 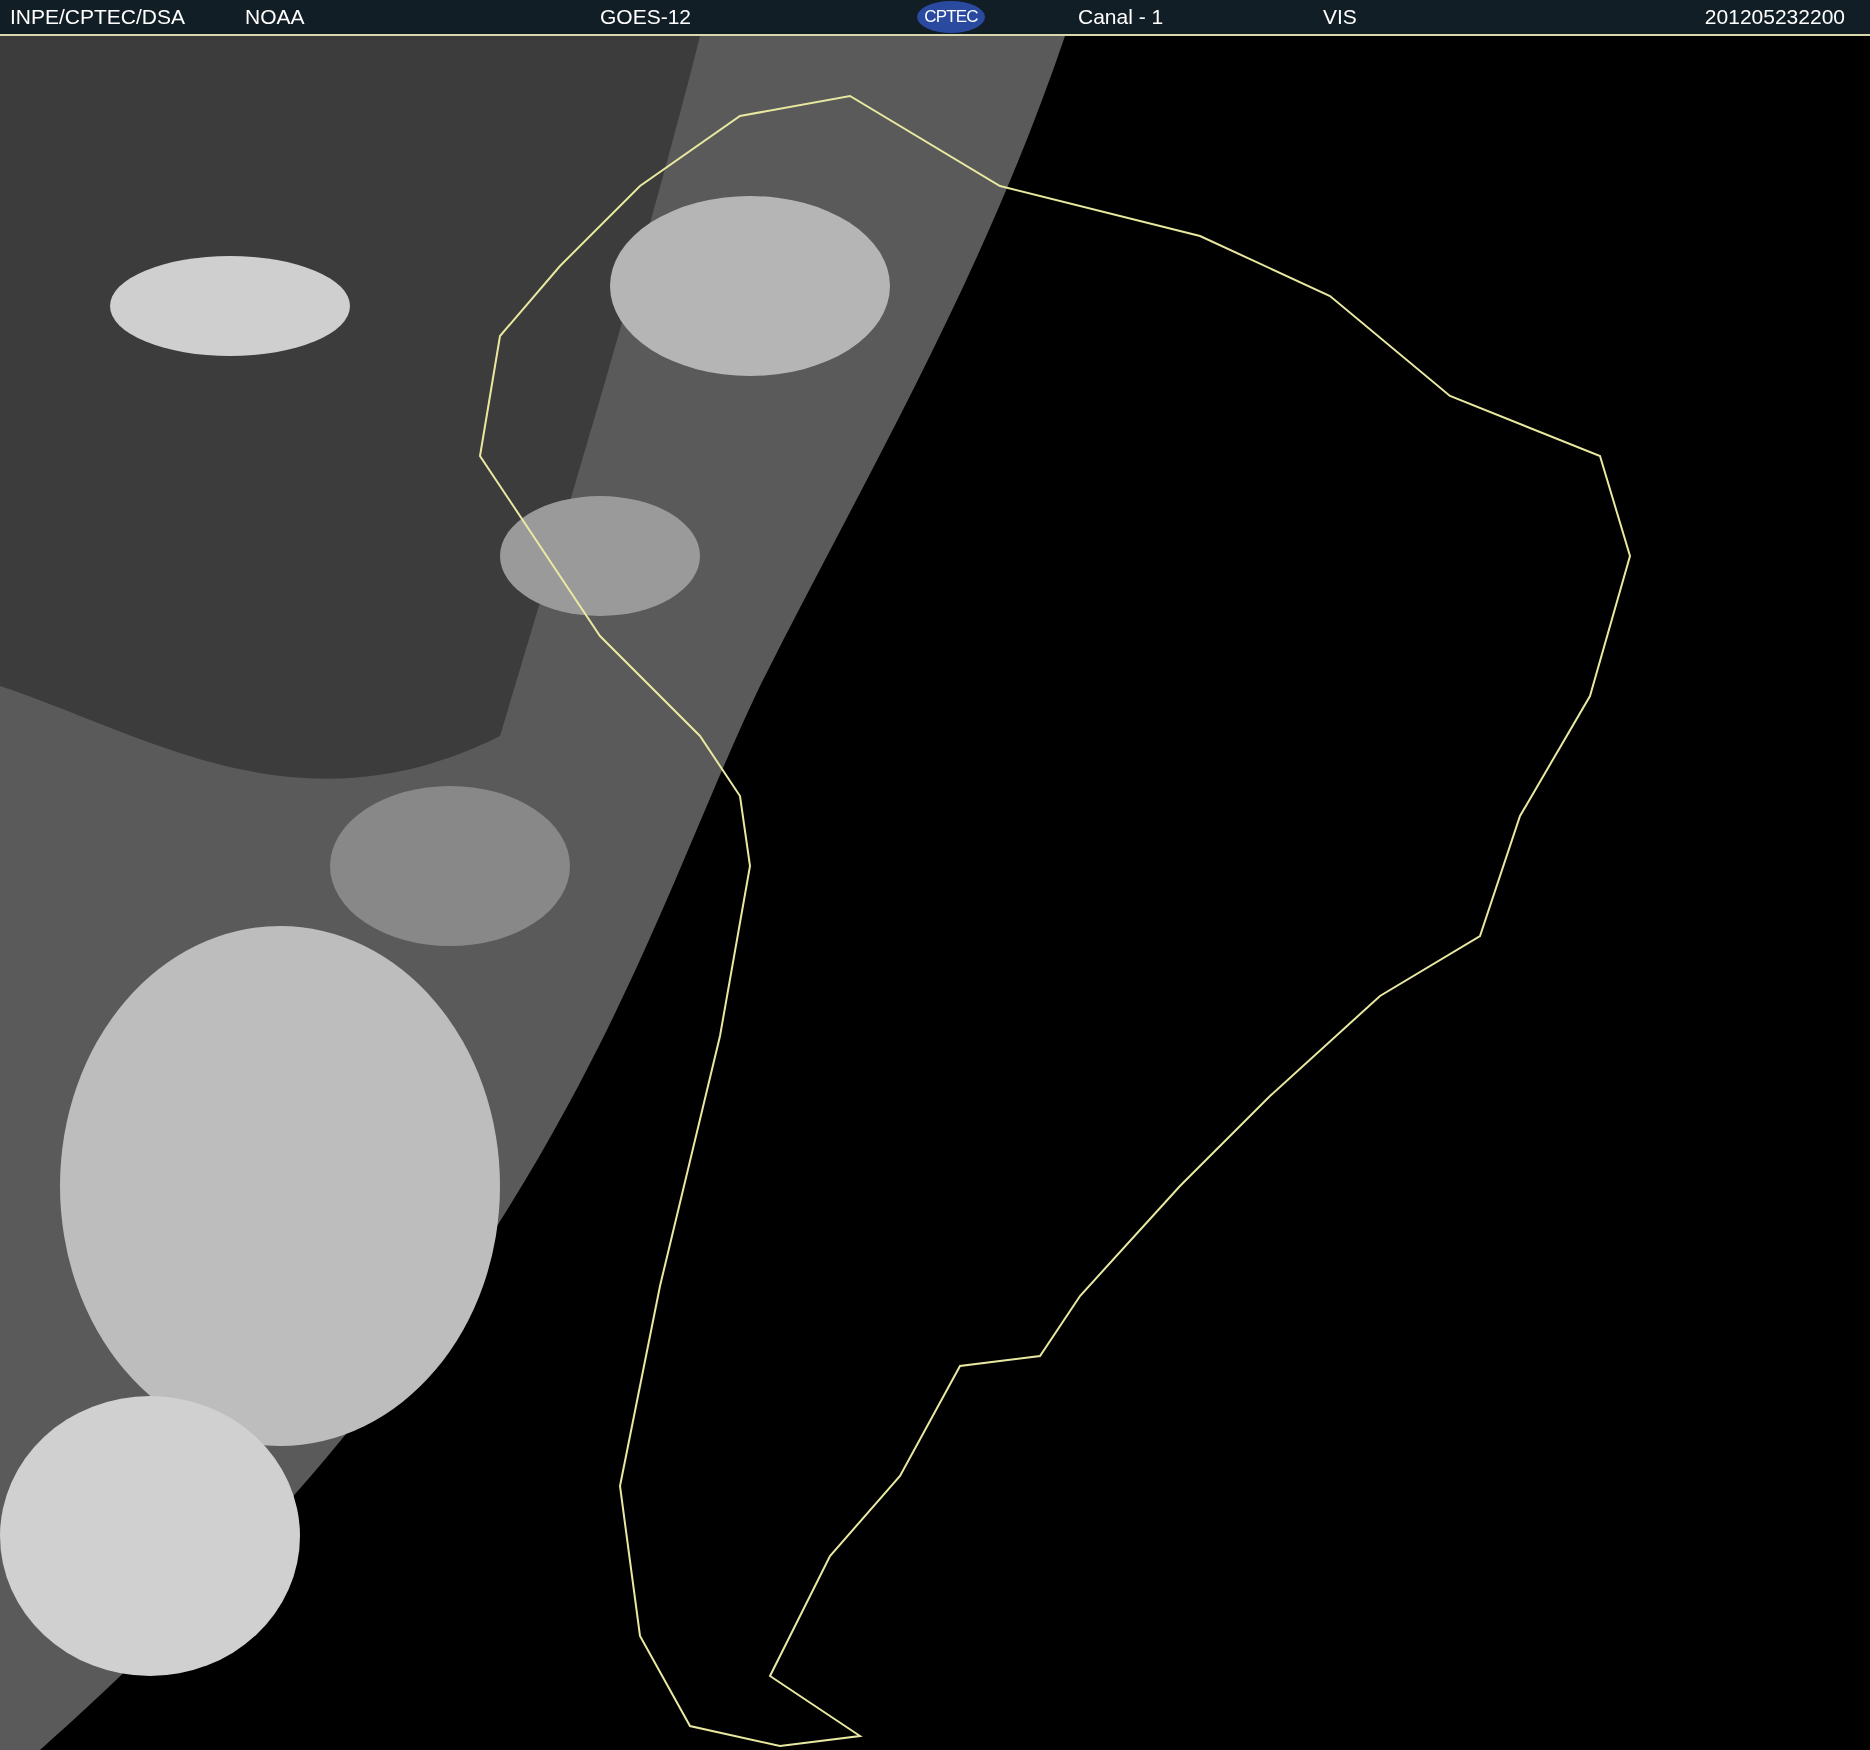 What do you see at coordinates (646, 17) in the screenshot?
I see `header-label: GOES-12` at bounding box center [646, 17].